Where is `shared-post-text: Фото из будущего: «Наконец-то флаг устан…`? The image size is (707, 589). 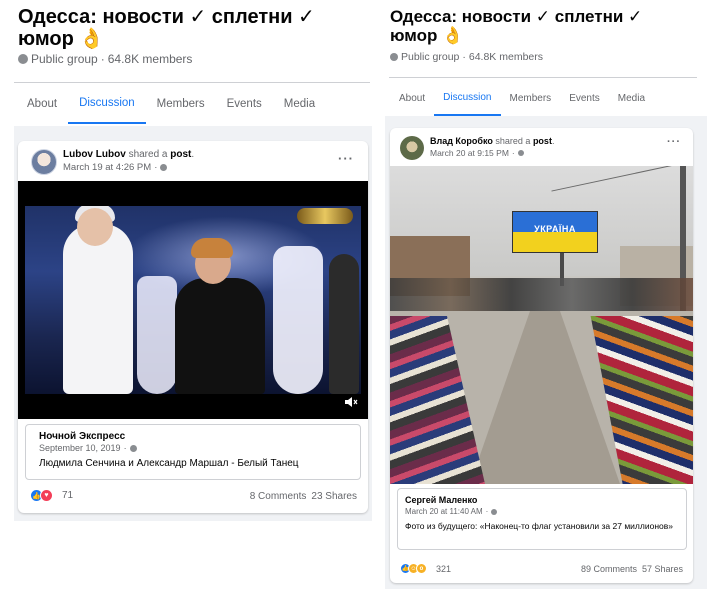 shared-post-text: Фото из будущего: «Наконец-то флаг устан… is located at coordinates (539, 526).